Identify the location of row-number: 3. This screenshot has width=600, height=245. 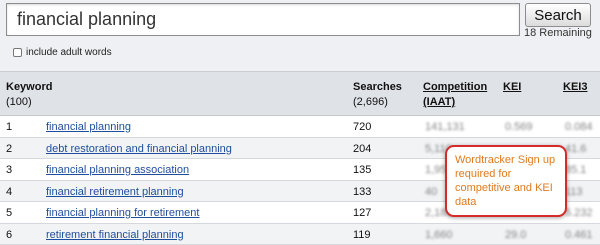
(9, 170).